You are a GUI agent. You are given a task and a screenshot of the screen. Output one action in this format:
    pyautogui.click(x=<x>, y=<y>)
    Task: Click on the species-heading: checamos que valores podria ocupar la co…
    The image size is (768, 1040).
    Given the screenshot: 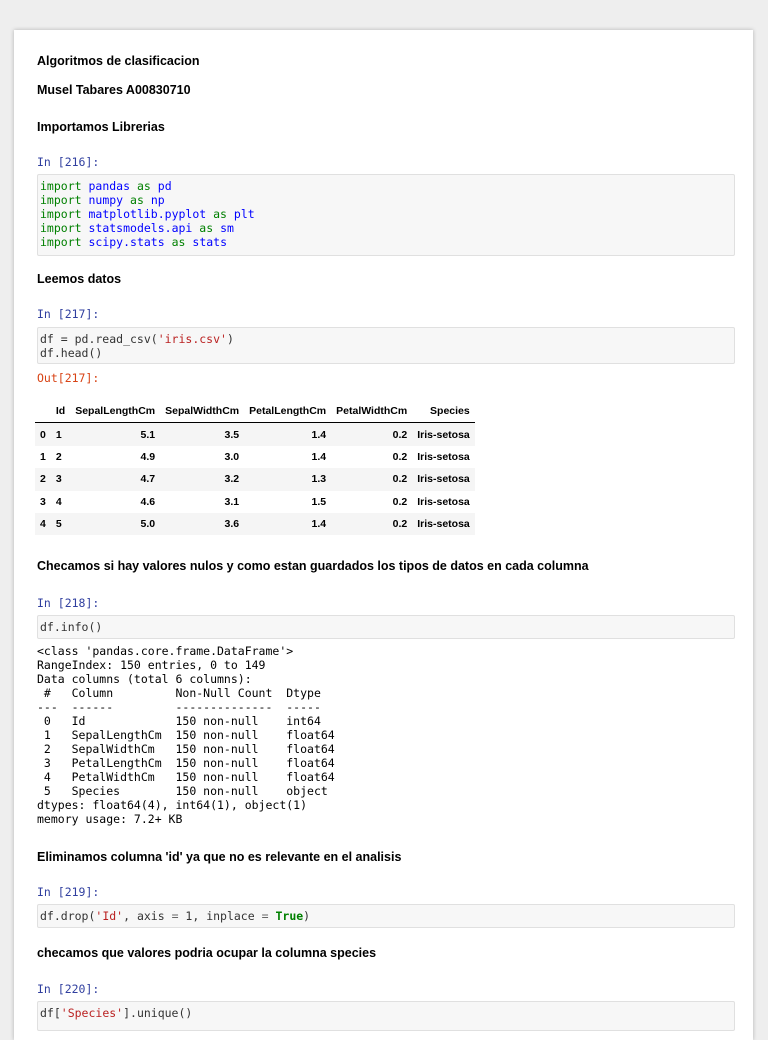 What is the action you would take?
    pyautogui.click(x=207, y=953)
    